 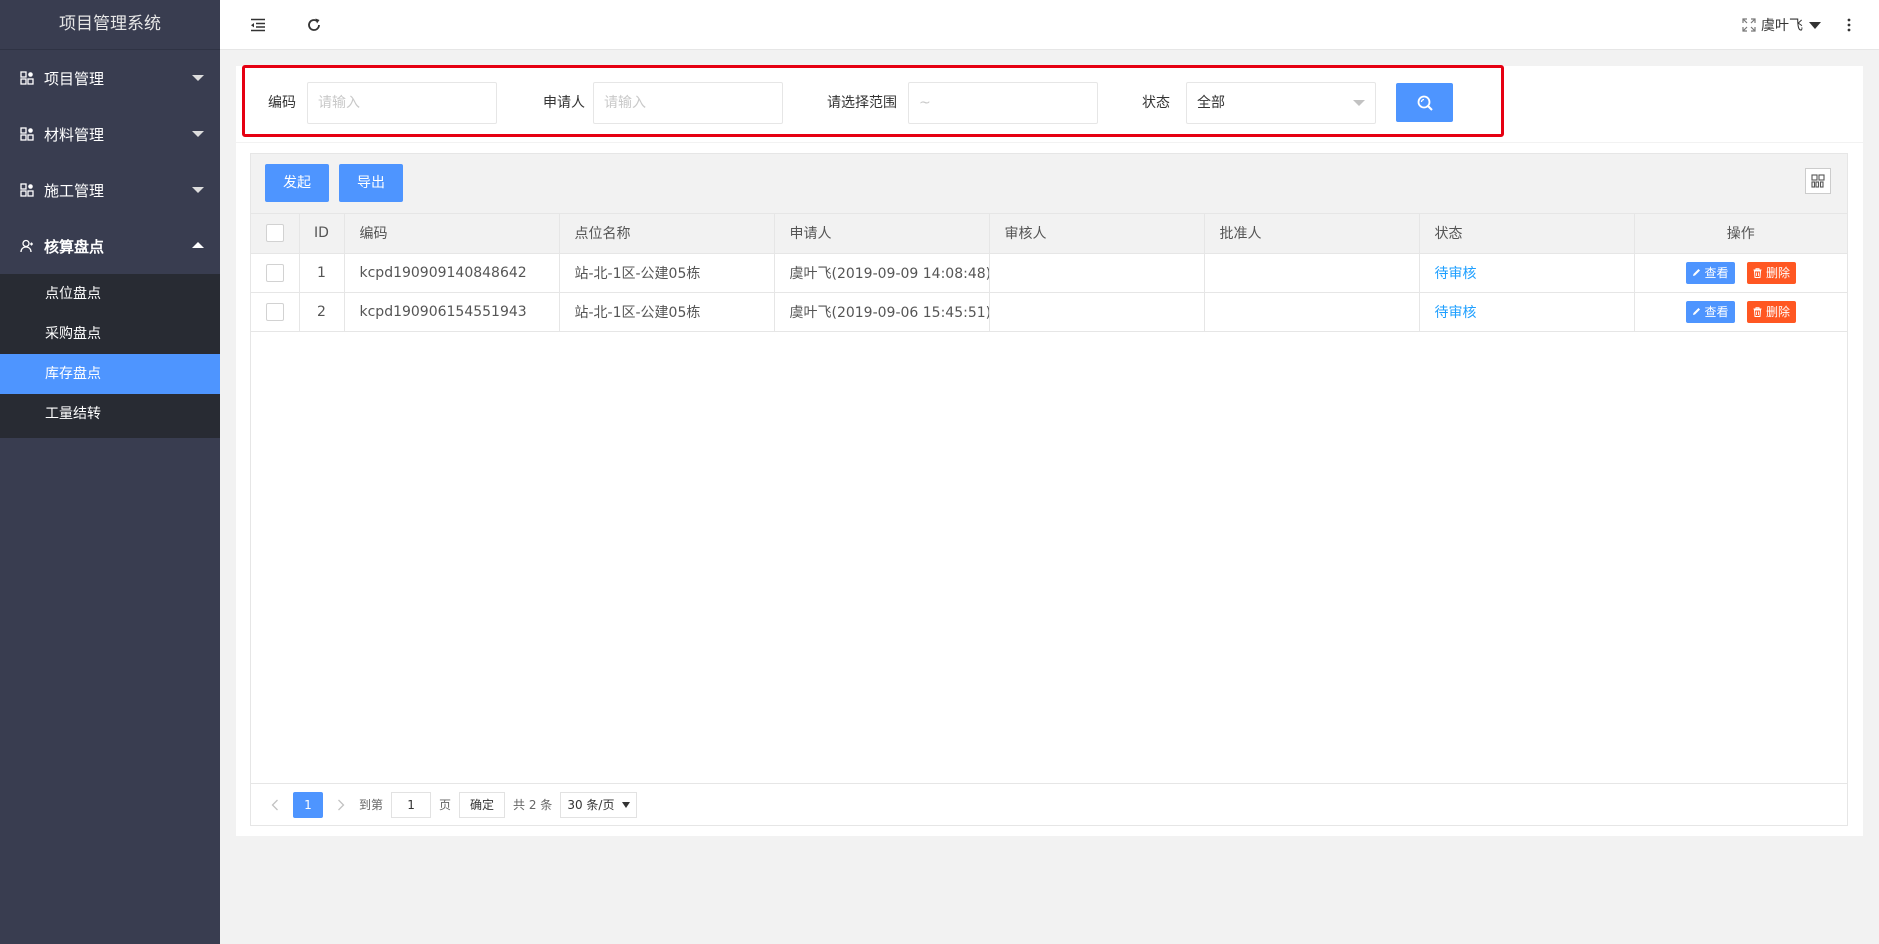 What do you see at coordinates (1527, 234) in the screenshot?
I see `column-header-status: 状态` at bounding box center [1527, 234].